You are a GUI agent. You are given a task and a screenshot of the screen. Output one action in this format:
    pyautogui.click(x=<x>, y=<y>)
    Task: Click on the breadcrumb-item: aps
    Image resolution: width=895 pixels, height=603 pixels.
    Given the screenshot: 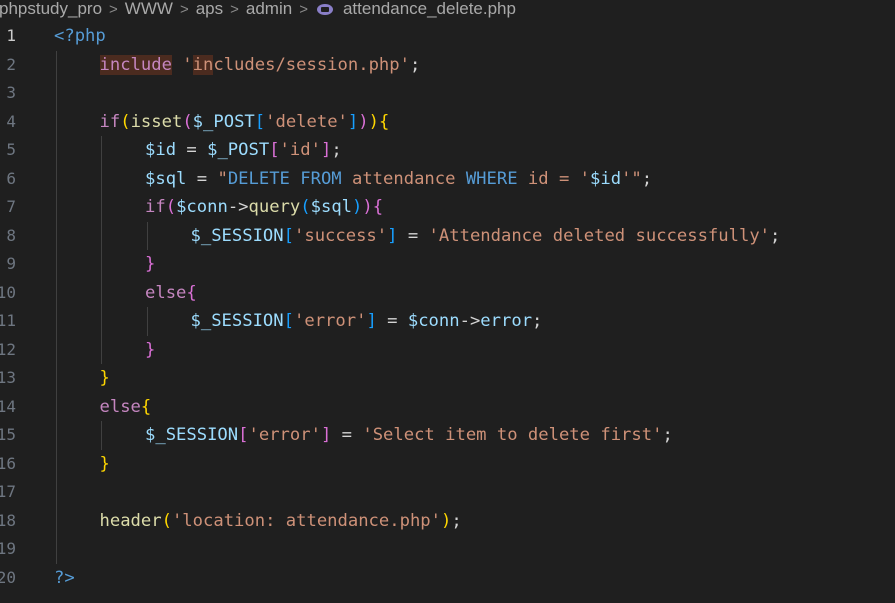 What is the action you would take?
    pyautogui.click(x=209, y=9)
    